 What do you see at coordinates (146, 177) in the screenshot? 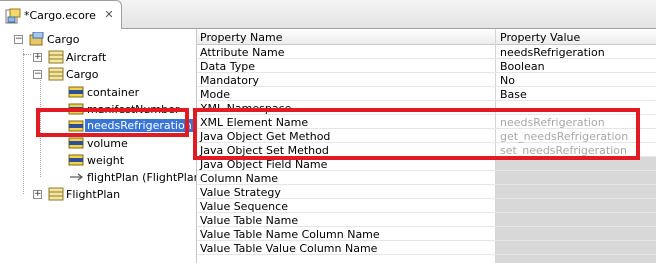
I see `tree-item-label: flightPlan (FlightPlan)` at bounding box center [146, 177].